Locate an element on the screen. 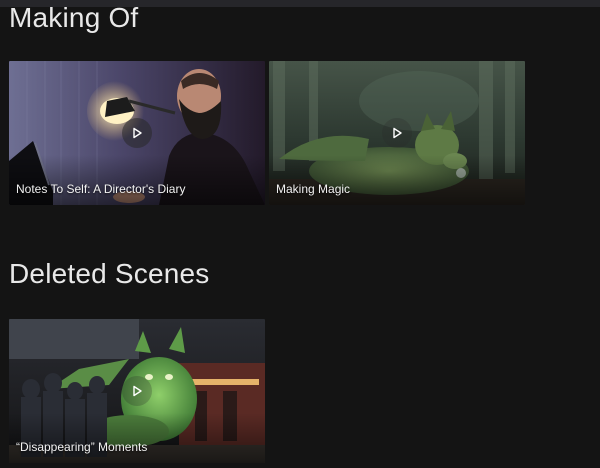 This screenshot has width=600, height=468. video-title: Notes To Self: A Director's Diary is located at coordinates (101, 189).